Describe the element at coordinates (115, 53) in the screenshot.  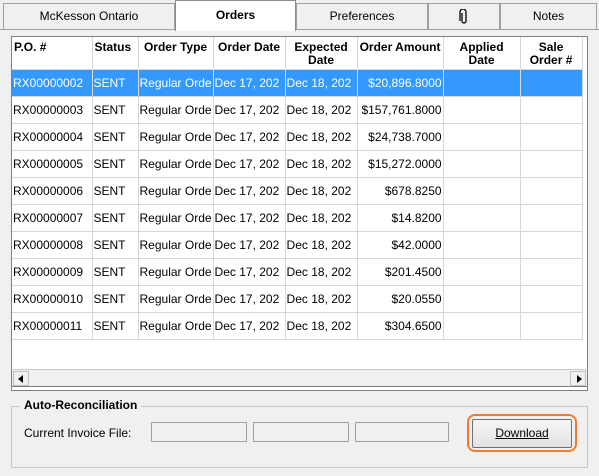
I see `col-header-status: Status` at that location.